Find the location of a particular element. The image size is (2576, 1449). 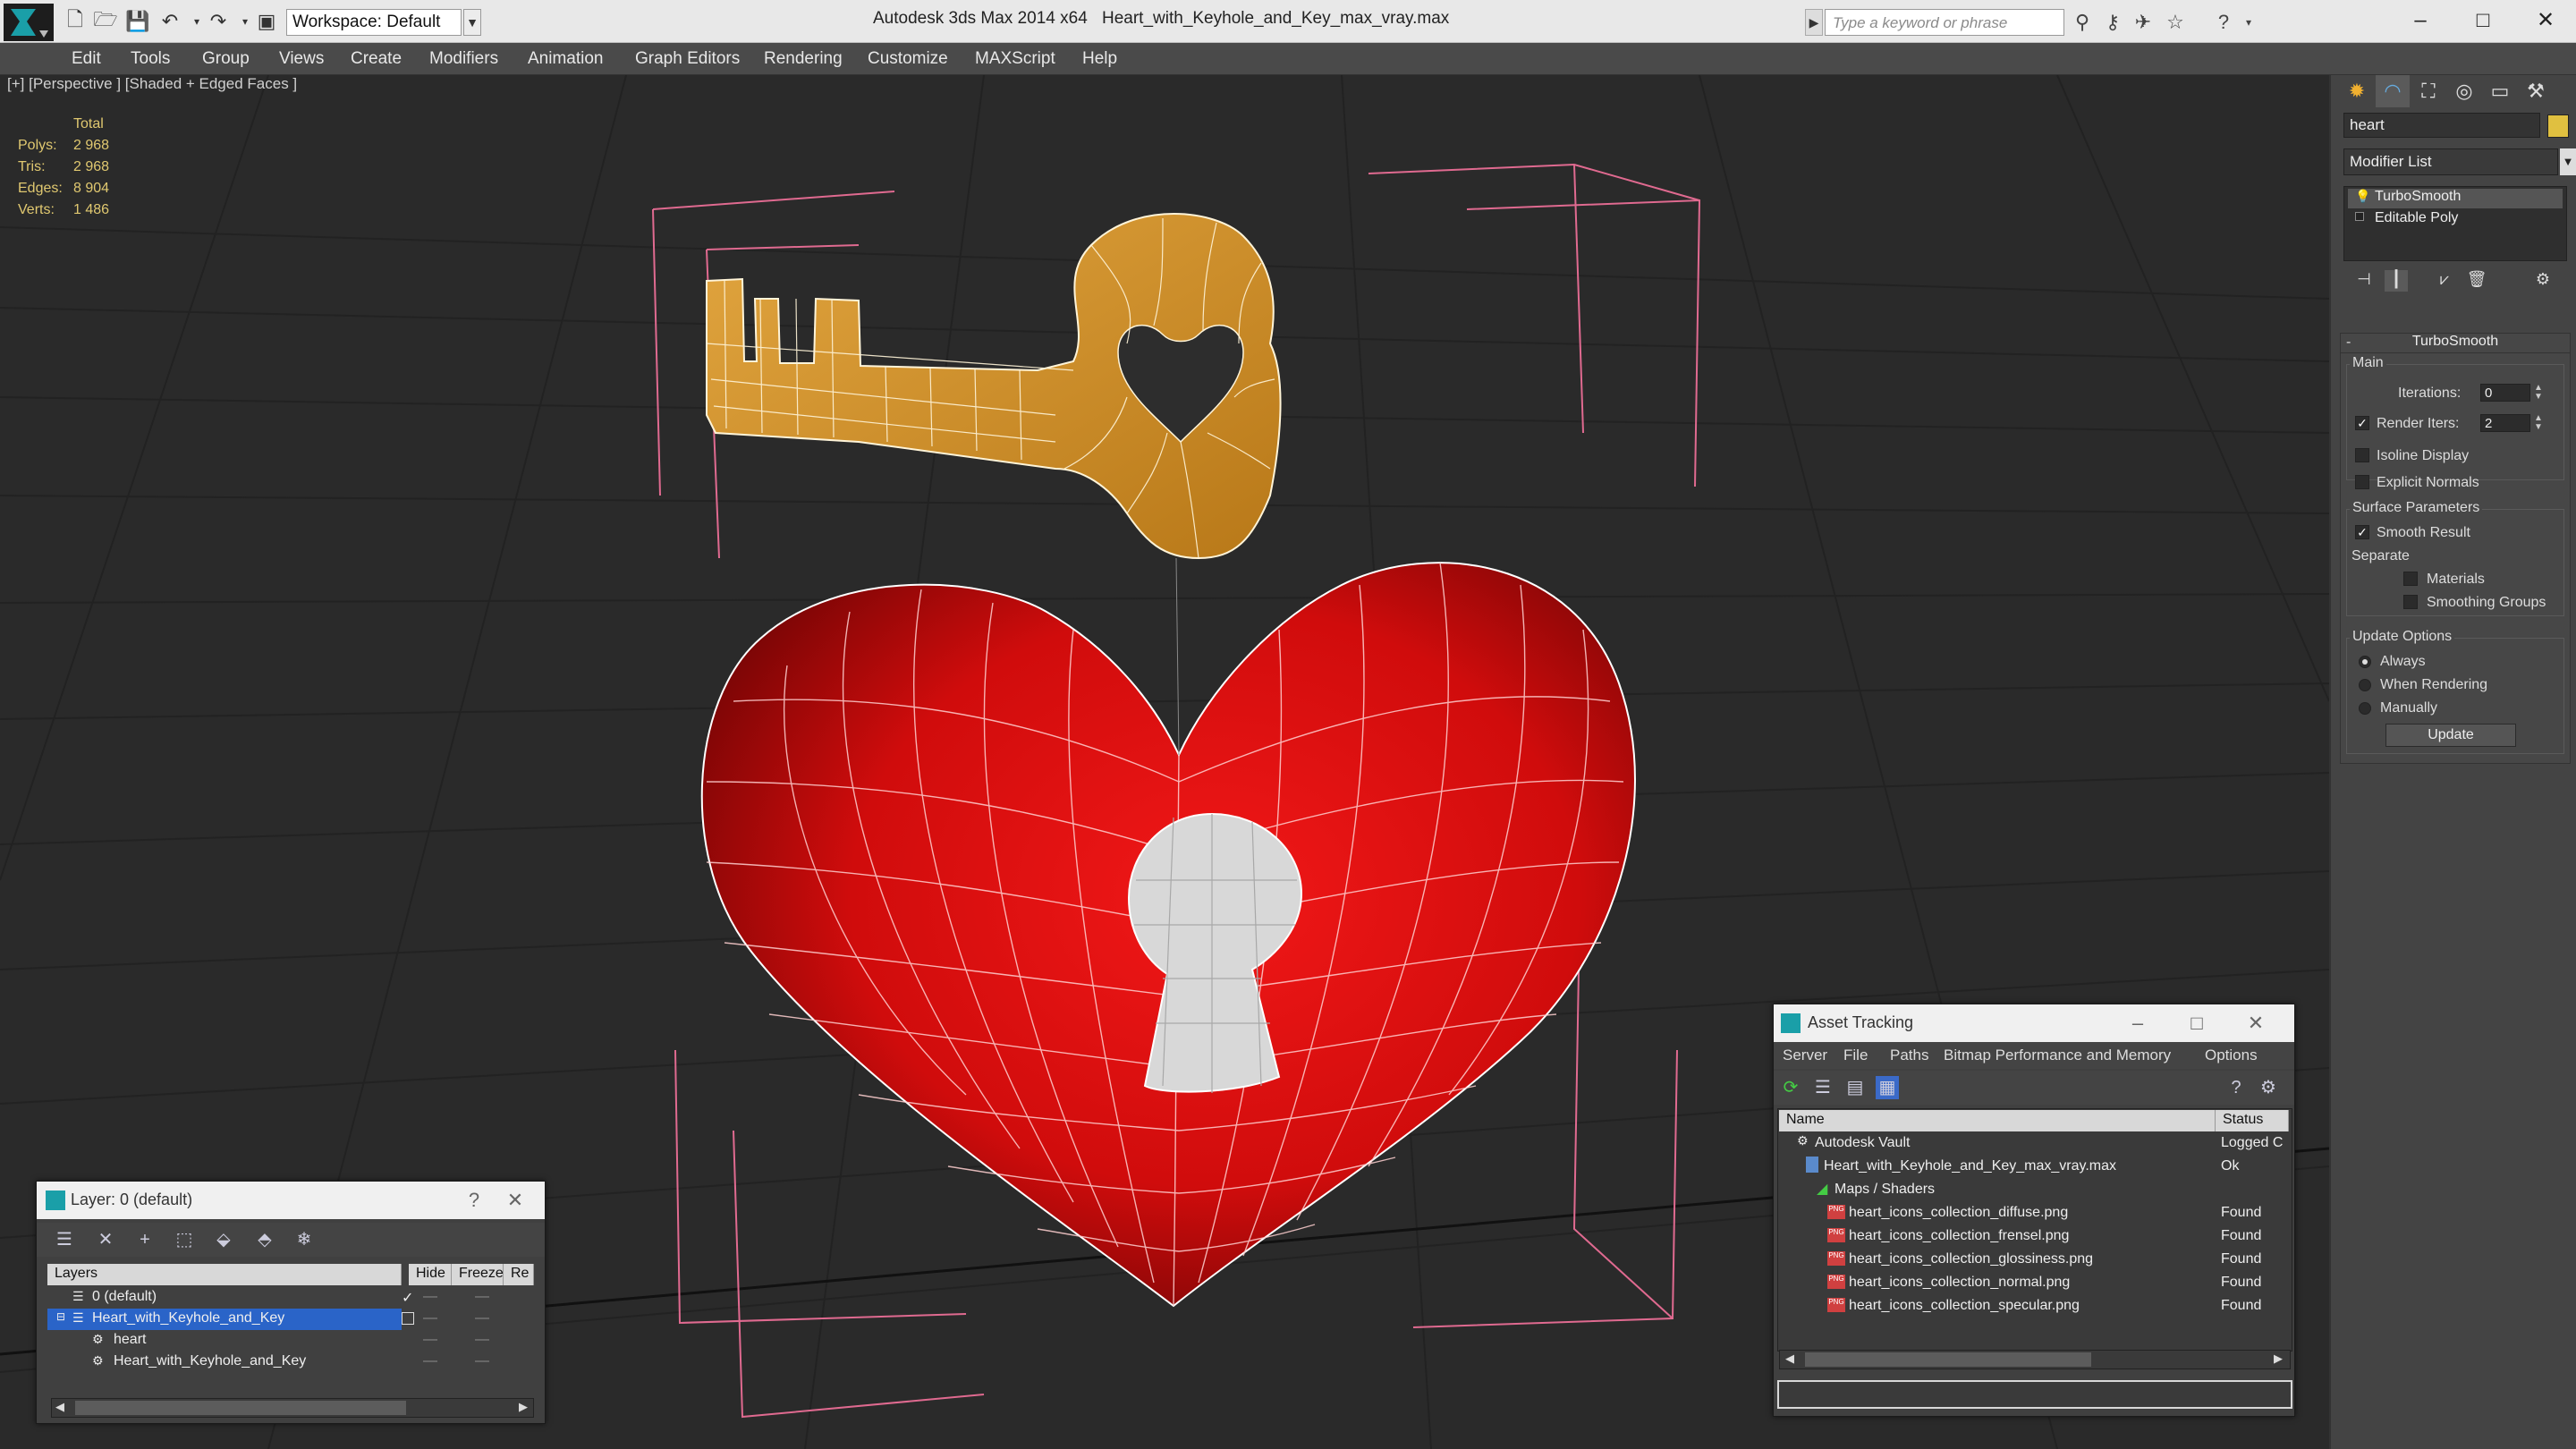

save-icon: 💾 is located at coordinates (137, 21).